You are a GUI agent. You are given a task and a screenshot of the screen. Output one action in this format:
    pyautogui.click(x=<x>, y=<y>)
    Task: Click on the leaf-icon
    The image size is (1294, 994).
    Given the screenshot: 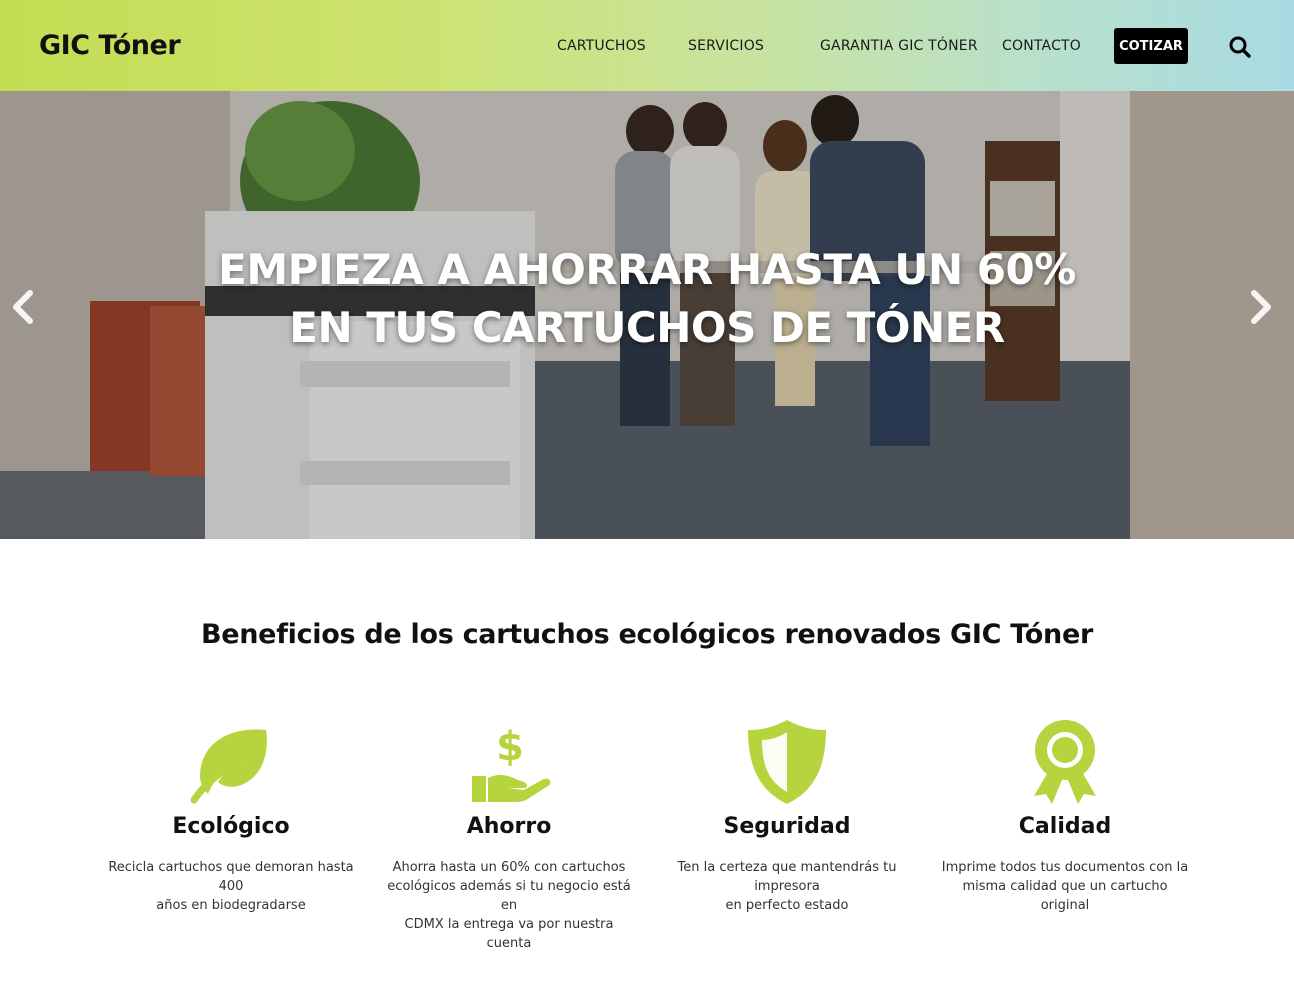 What is the action you would take?
    pyautogui.click(x=228, y=766)
    